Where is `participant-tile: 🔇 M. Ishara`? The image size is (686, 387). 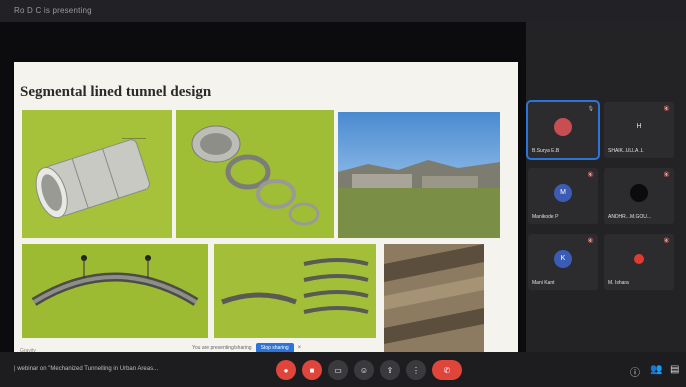
participant-tile: 🔇 M. Ishara is located at coordinates (639, 262).